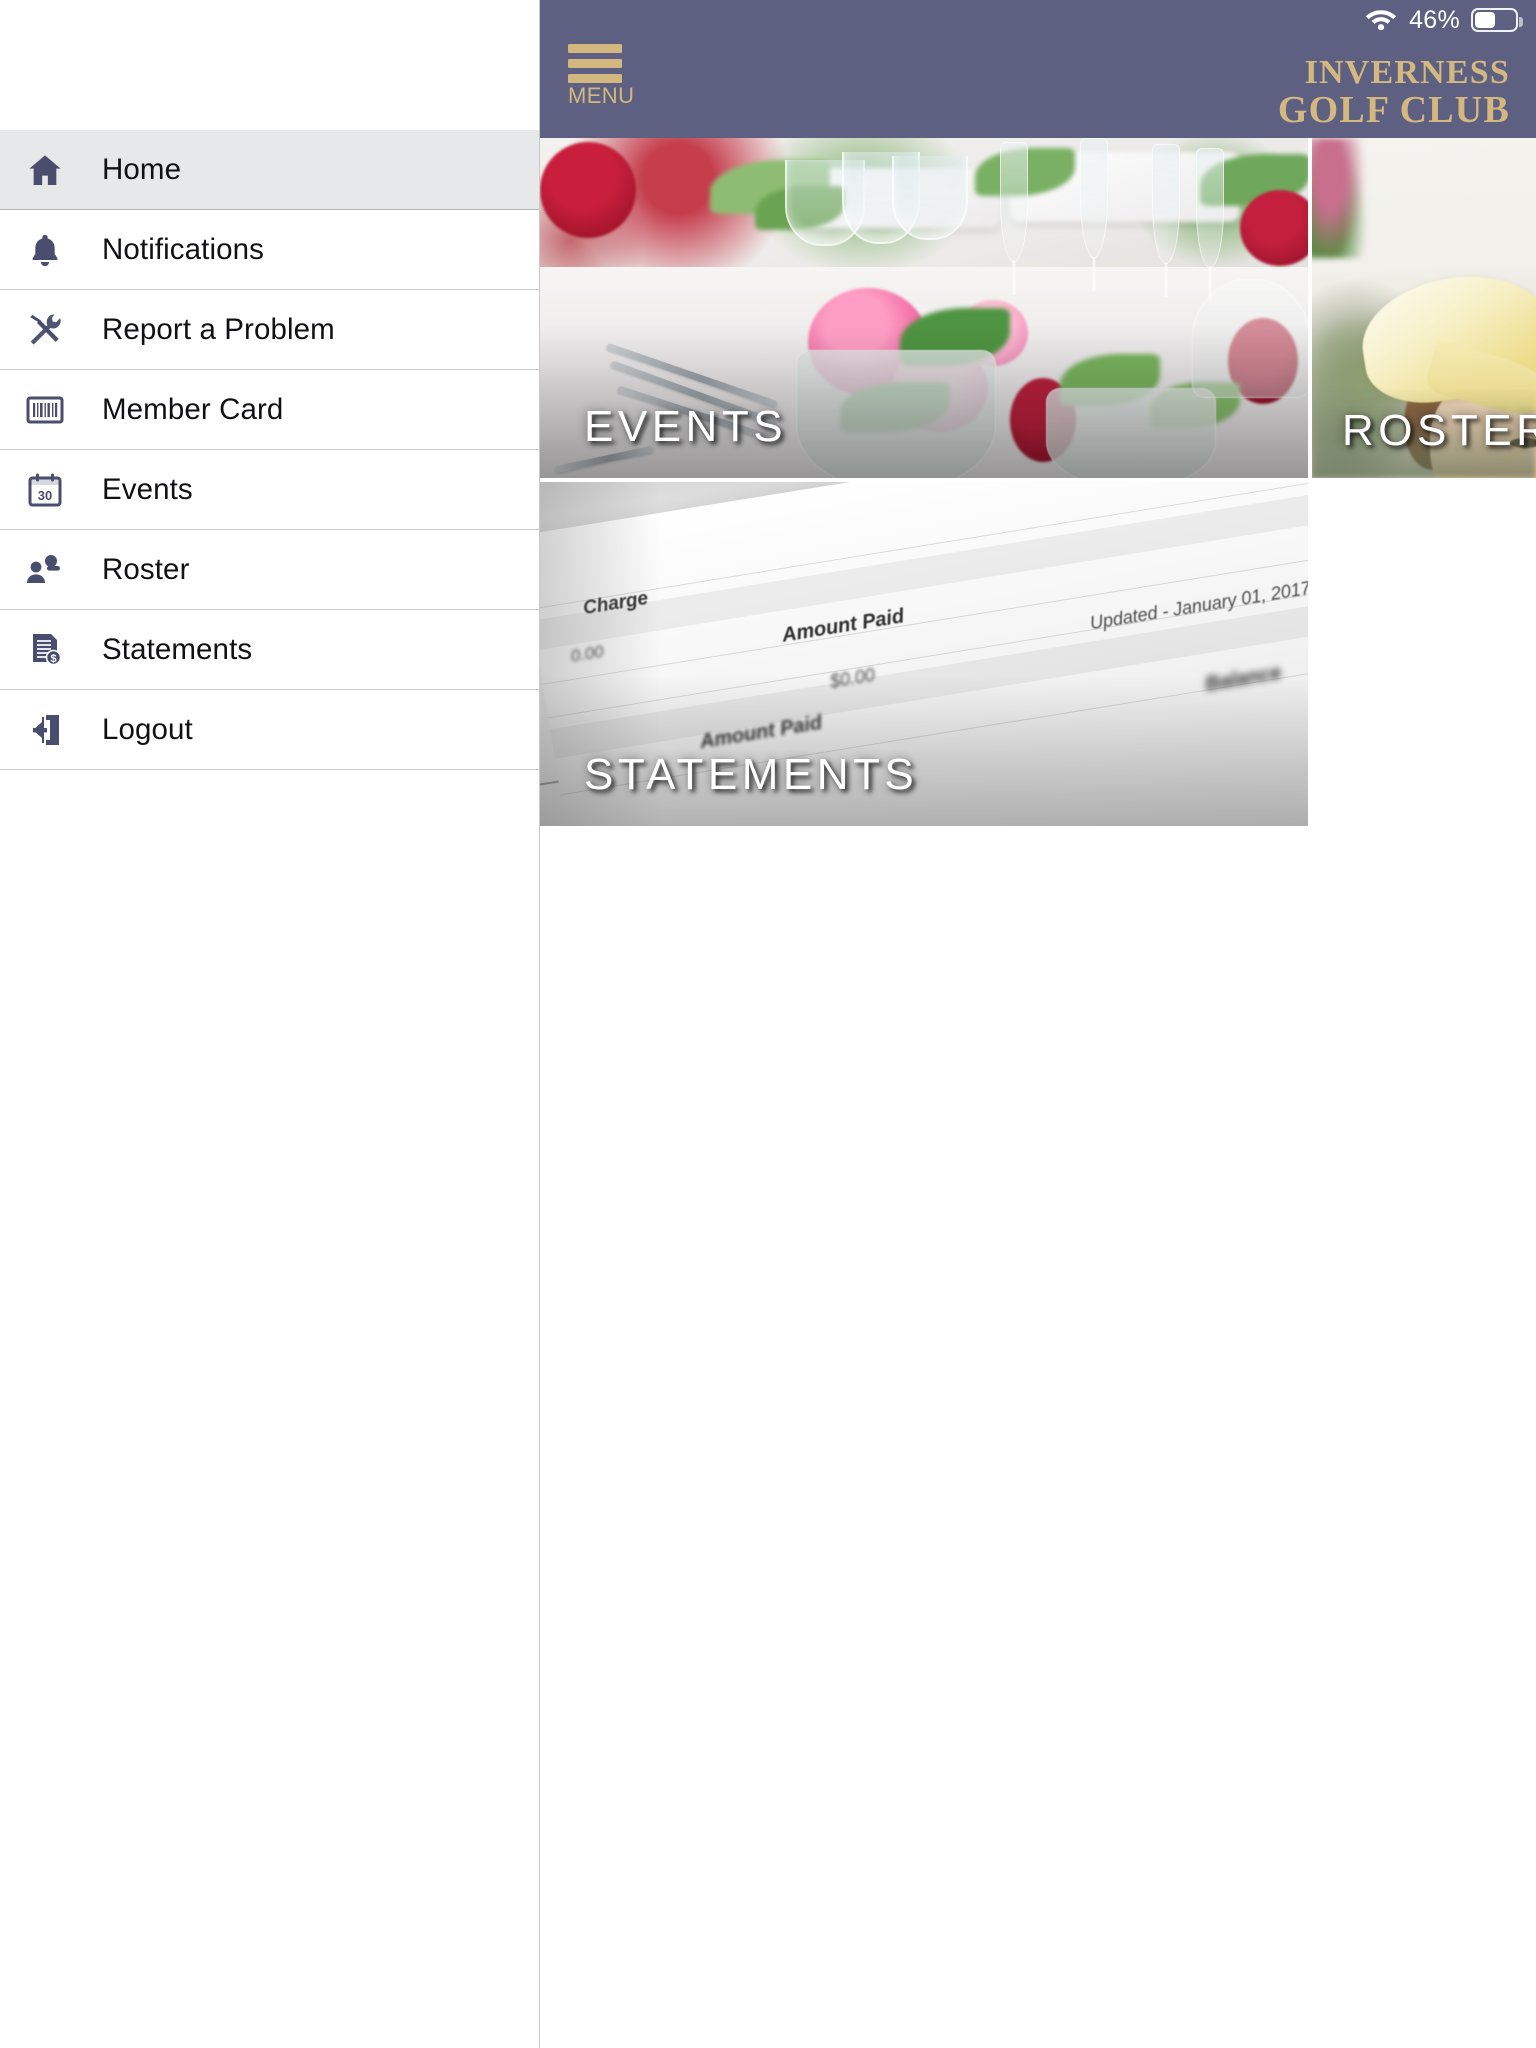  What do you see at coordinates (146, 569) in the screenshot?
I see `sidebar-item-label: Roster` at bounding box center [146, 569].